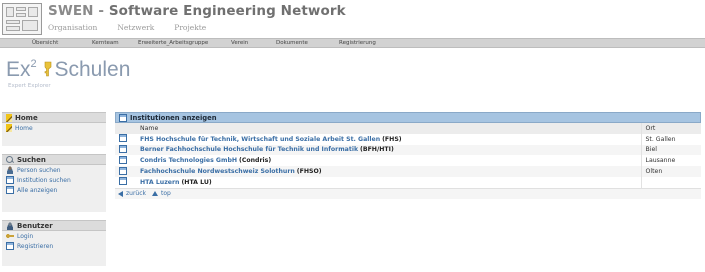 This screenshot has width=705, height=272. Describe the element at coordinates (239, 43) in the screenshot. I see `menu-verein: Verein` at that location.